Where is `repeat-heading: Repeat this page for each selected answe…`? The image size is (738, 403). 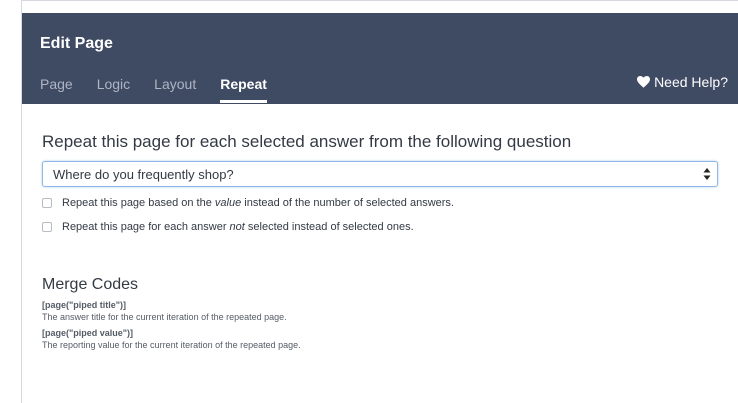
repeat-heading: Repeat this page for each selected answe… is located at coordinates (307, 141).